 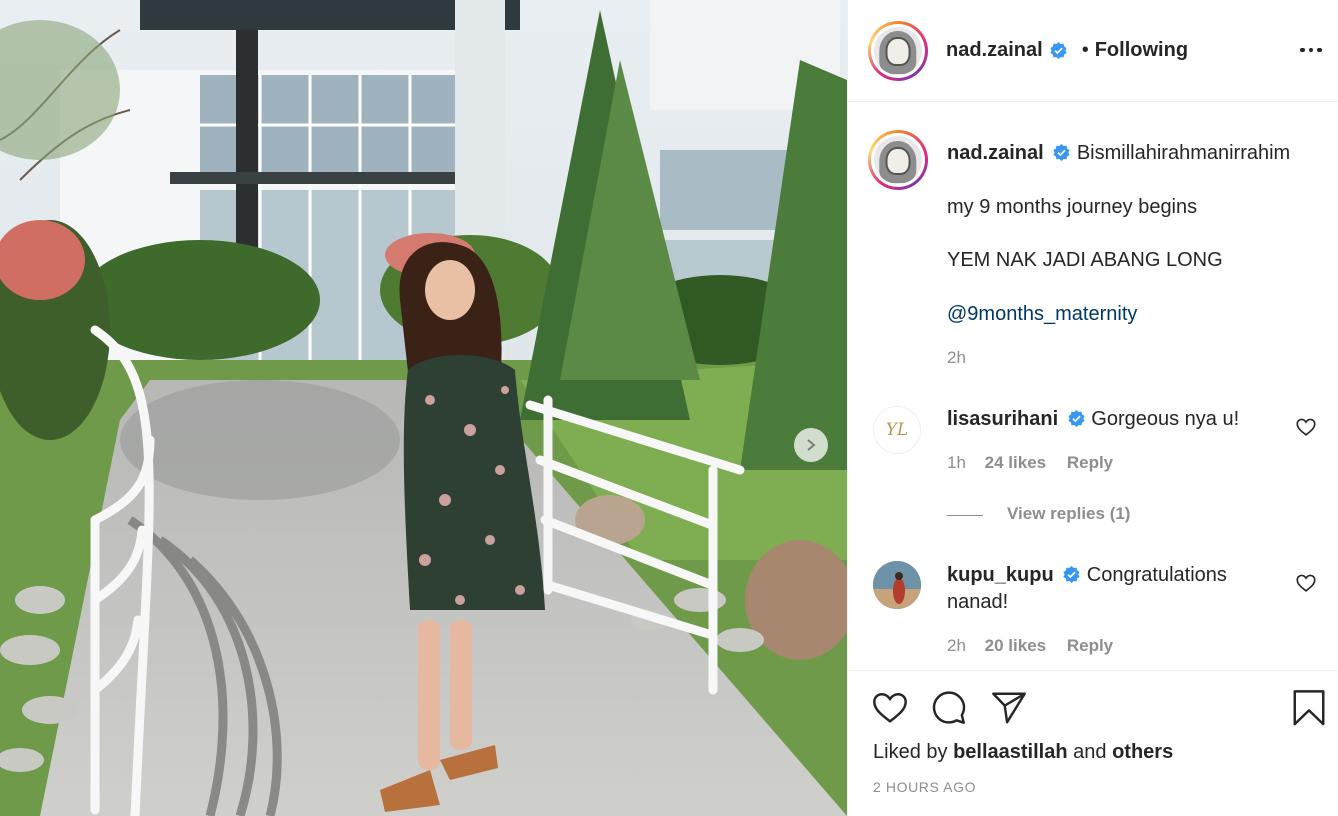 I want to click on comment-avatar-kupu_kupu, so click(x=897, y=585).